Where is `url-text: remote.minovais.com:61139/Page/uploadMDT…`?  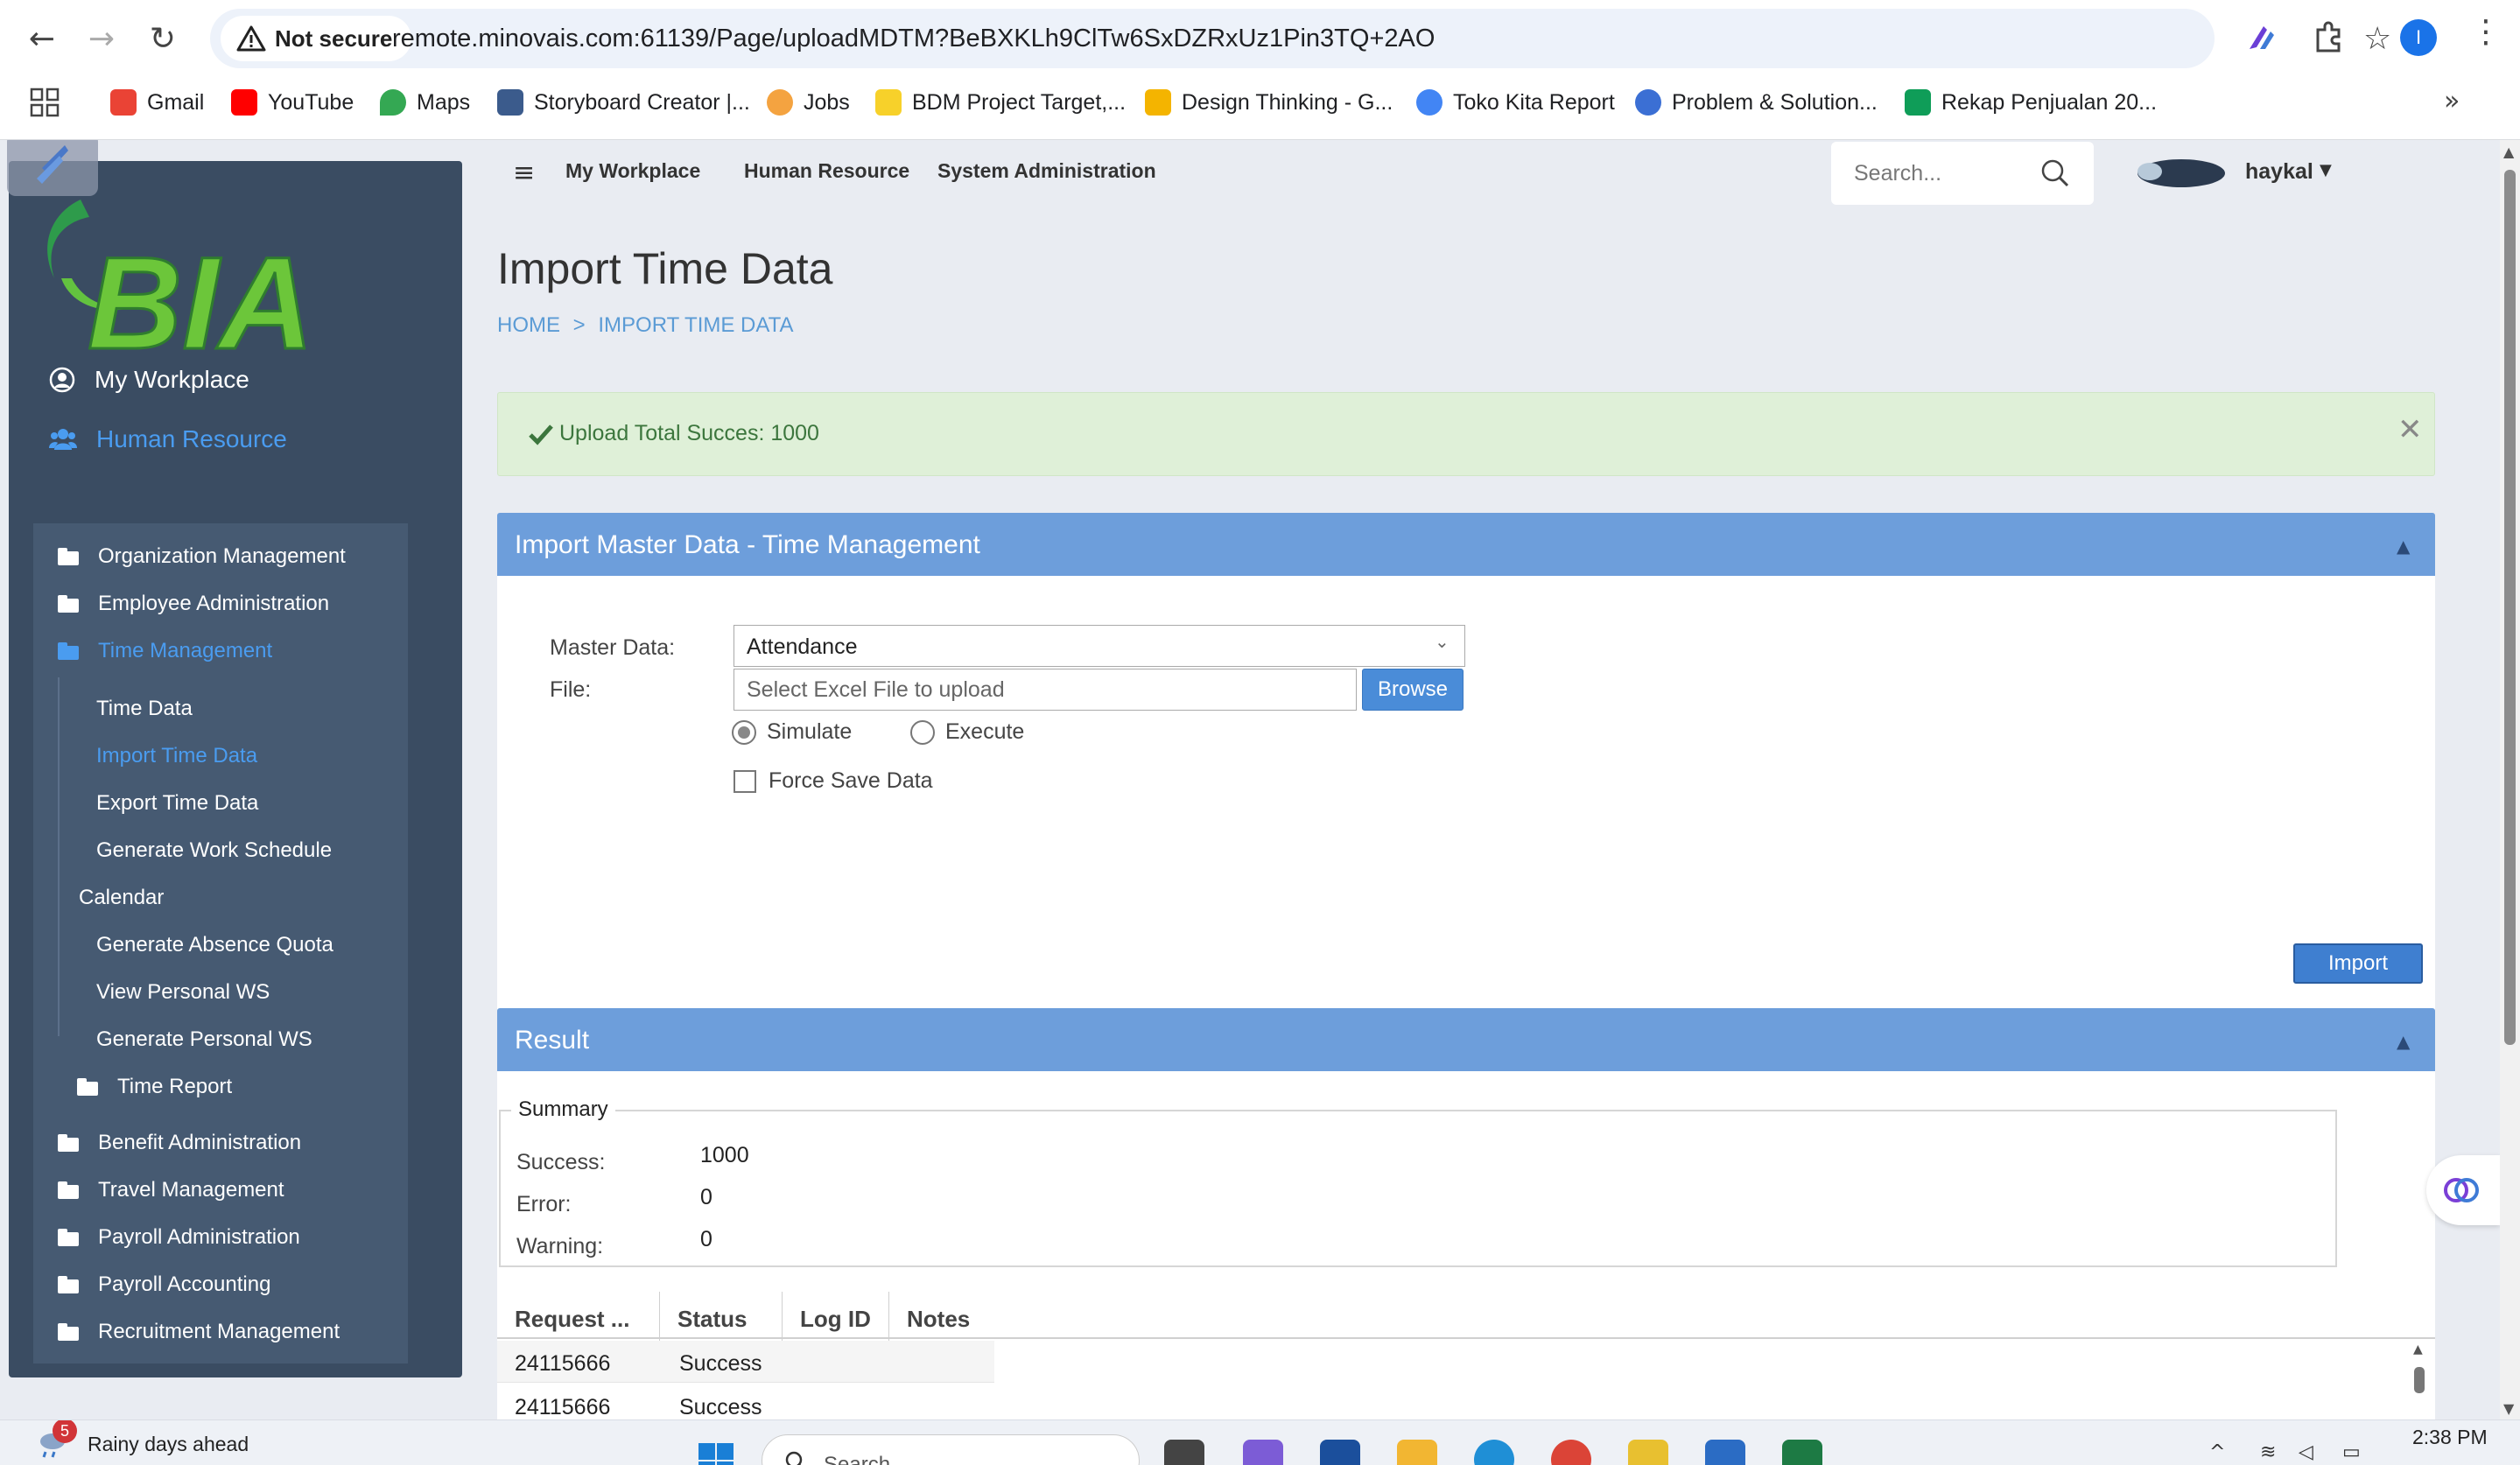
url-text: remote.minovais.com:61139/Page/uploadMDT… is located at coordinates (913, 38).